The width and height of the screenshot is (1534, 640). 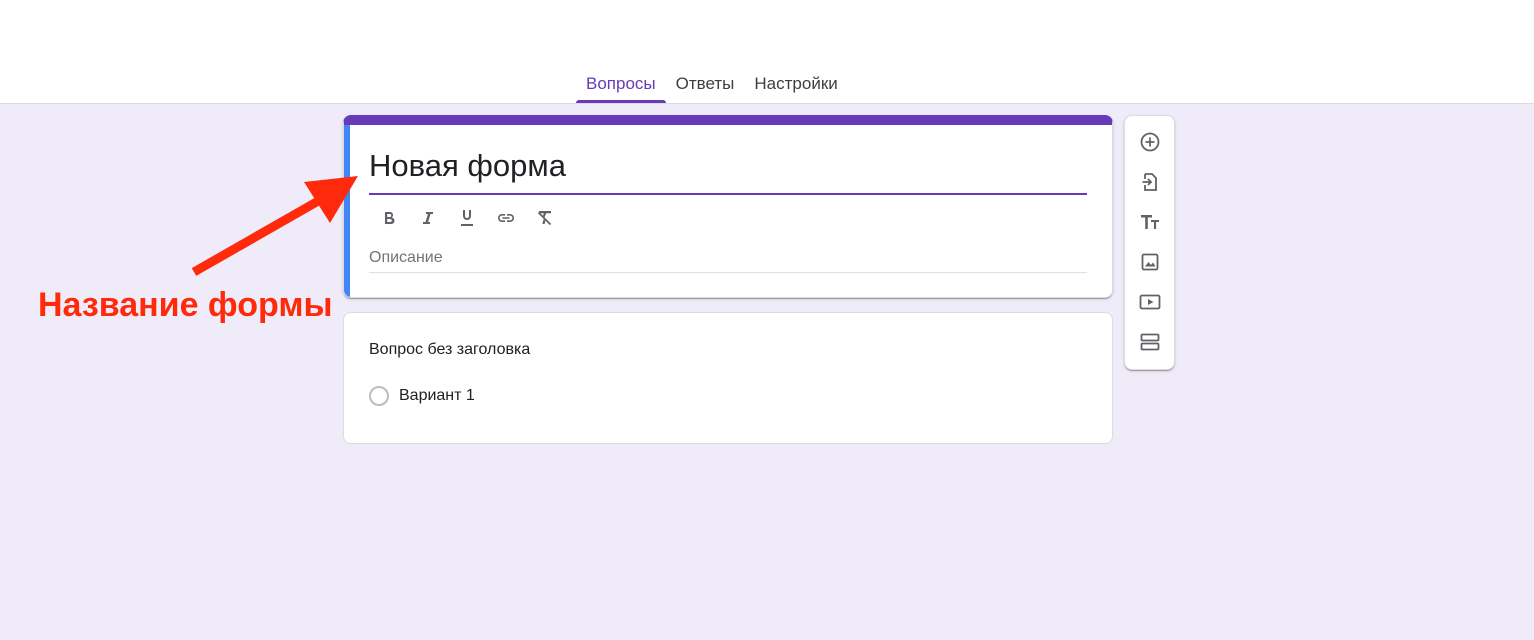 What do you see at coordinates (1150, 142) in the screenshot?
I see `add-question-icon` at bounding box center [1150, 142].